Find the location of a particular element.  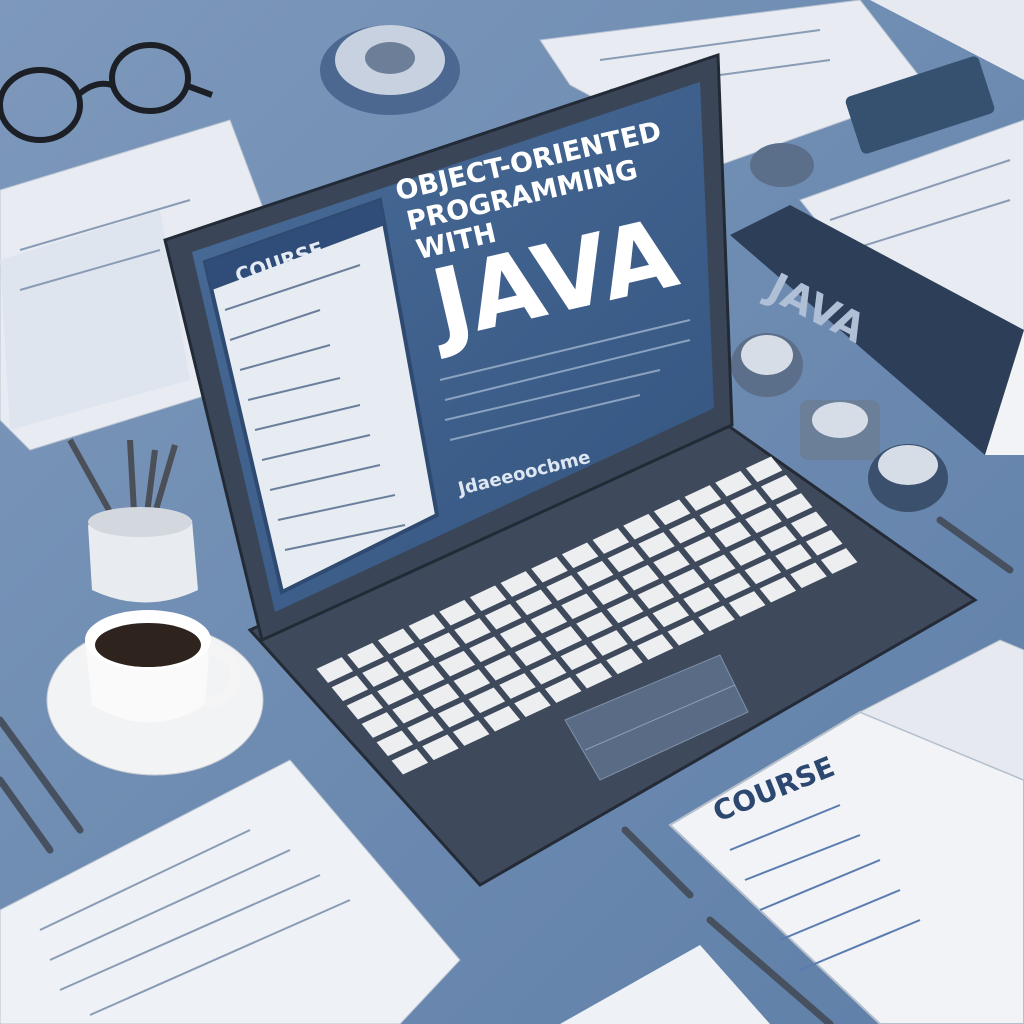

round-gadget is located at coordinates (390, 70).